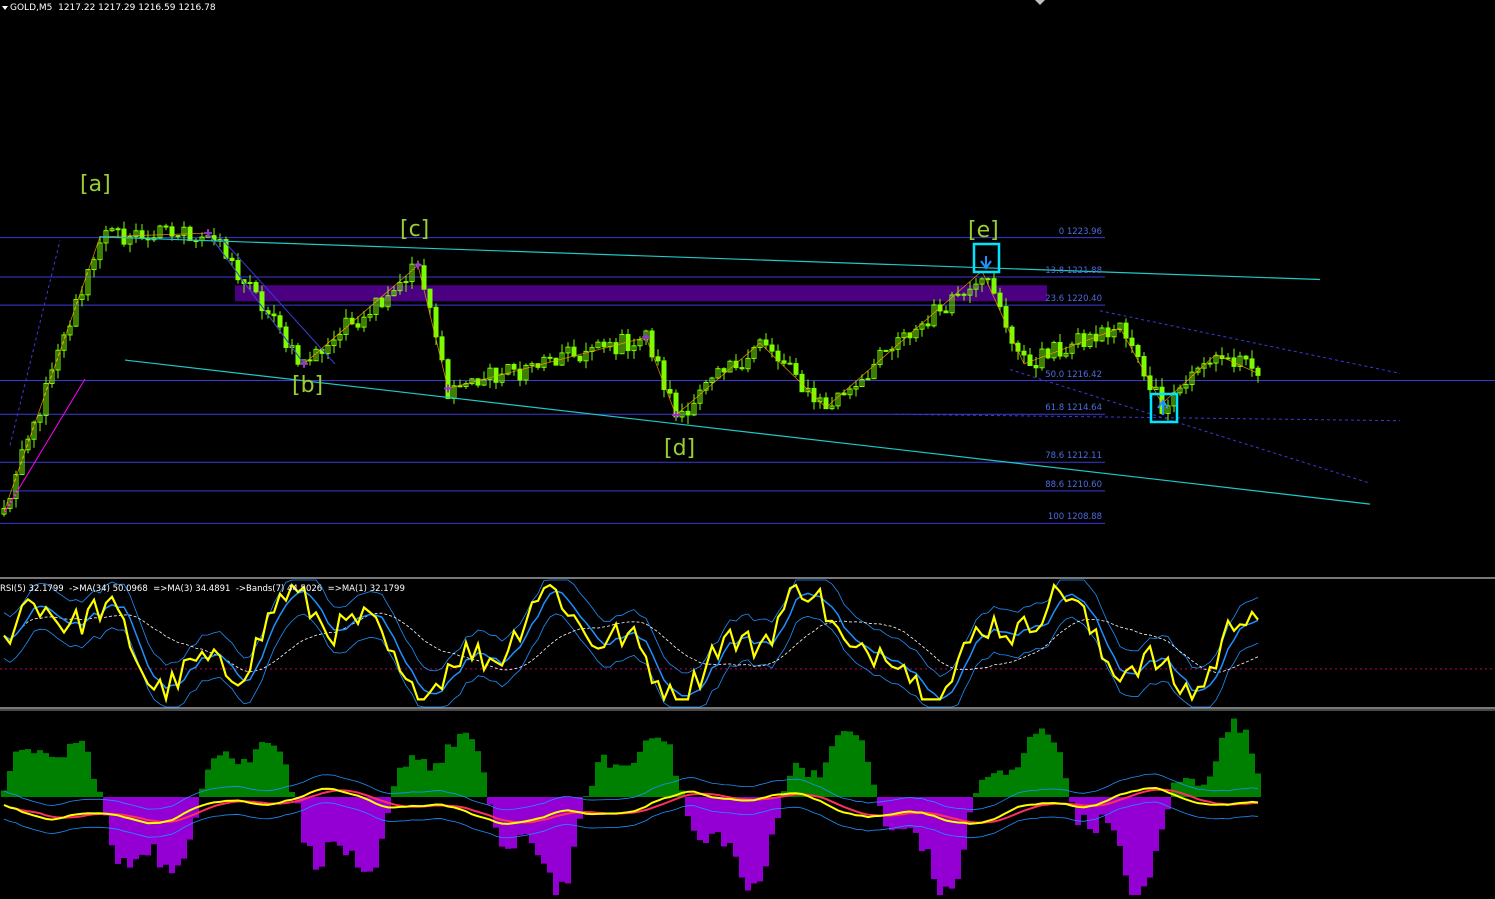 Image resolution: width=1495 pixels, height=899 pixels. Describe the element at coordinates (113, 8) in the screenshot. I see `symbol-header: GOLD,M5 1217.22 1217.29 1216.59 1216.78` at that location.